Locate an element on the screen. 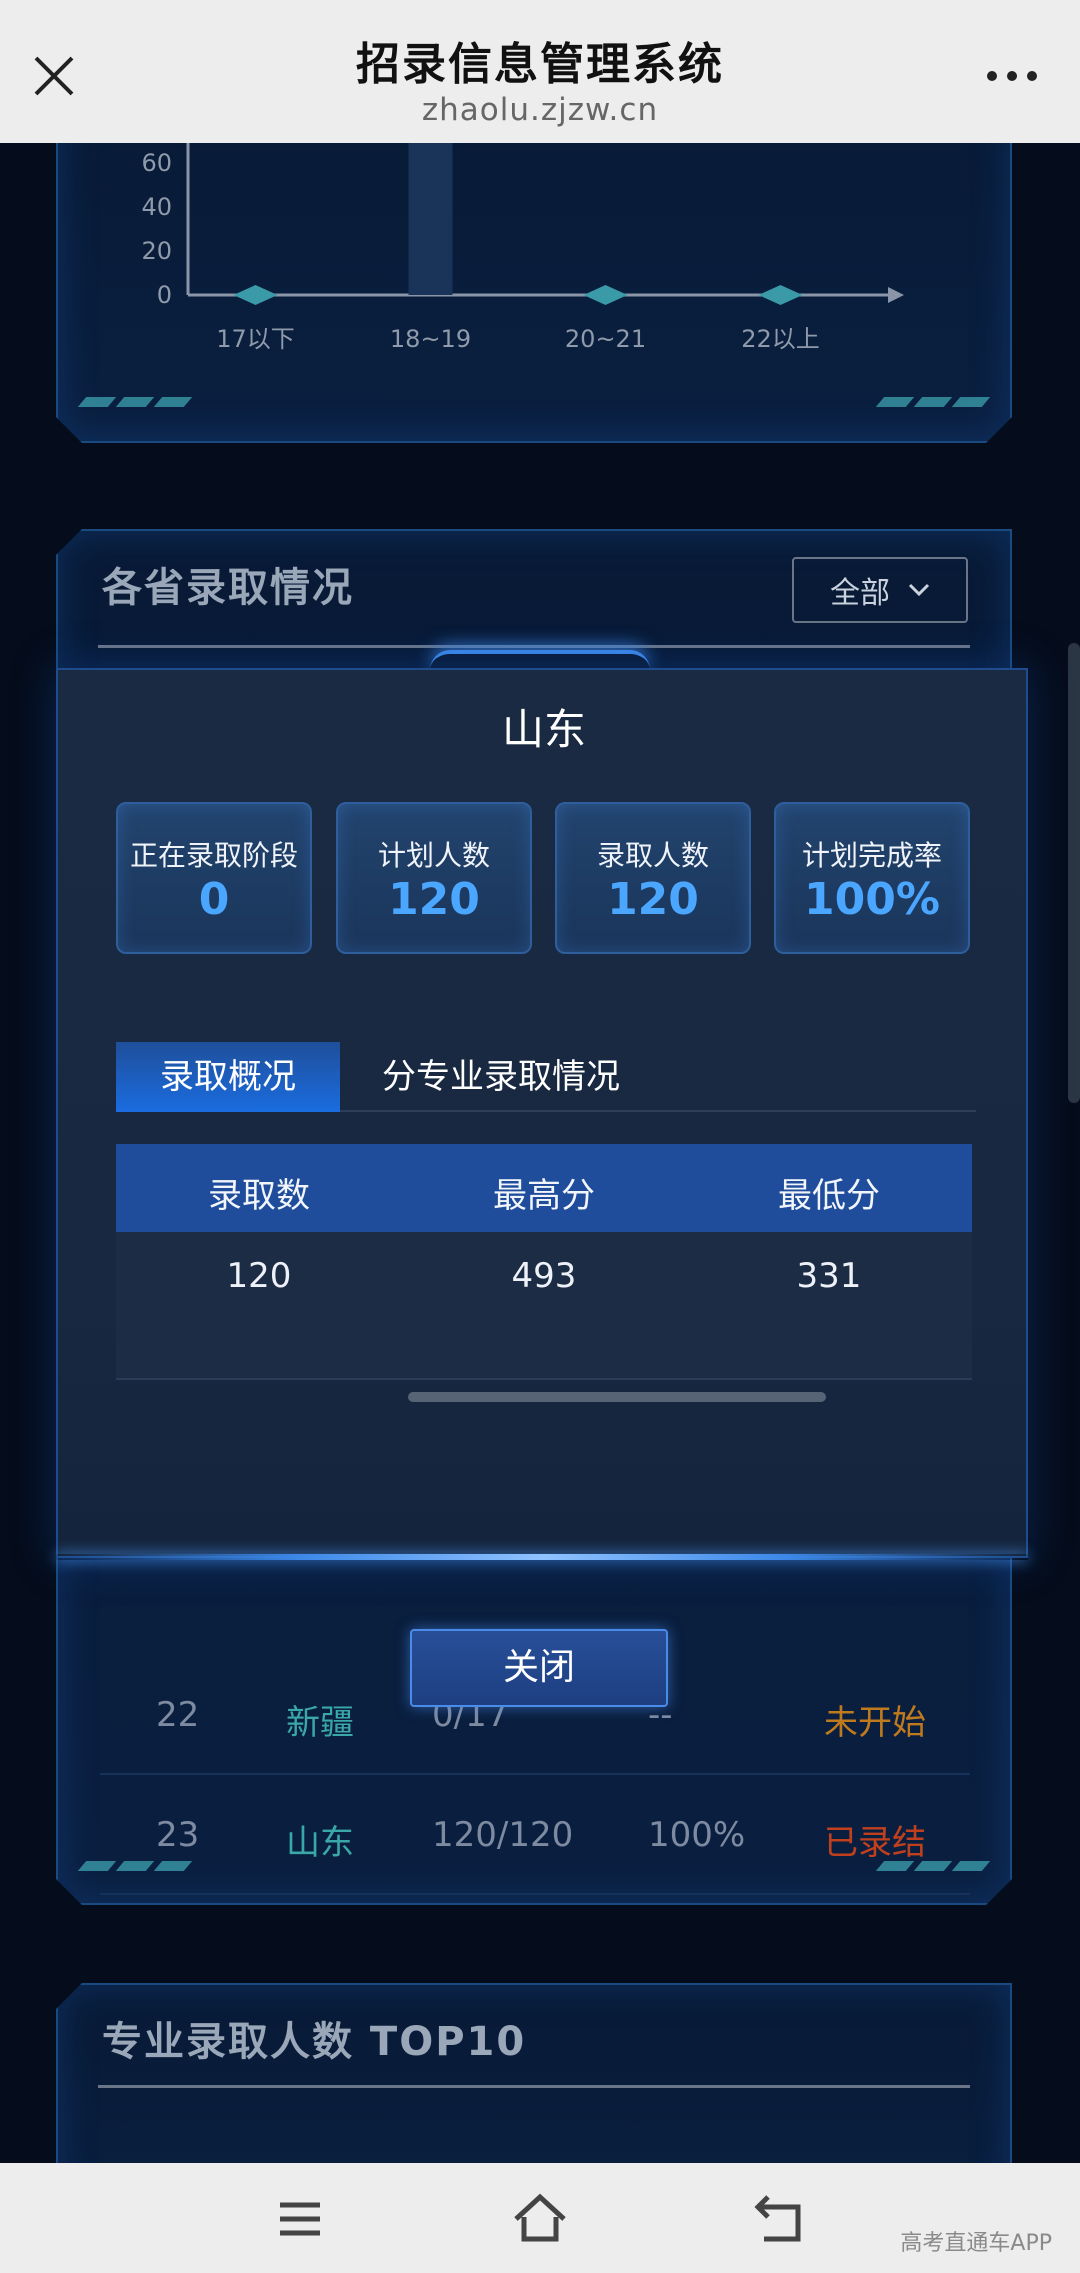  stat-card-plan: 计划人数 120 is located at coordinates (434, 878).